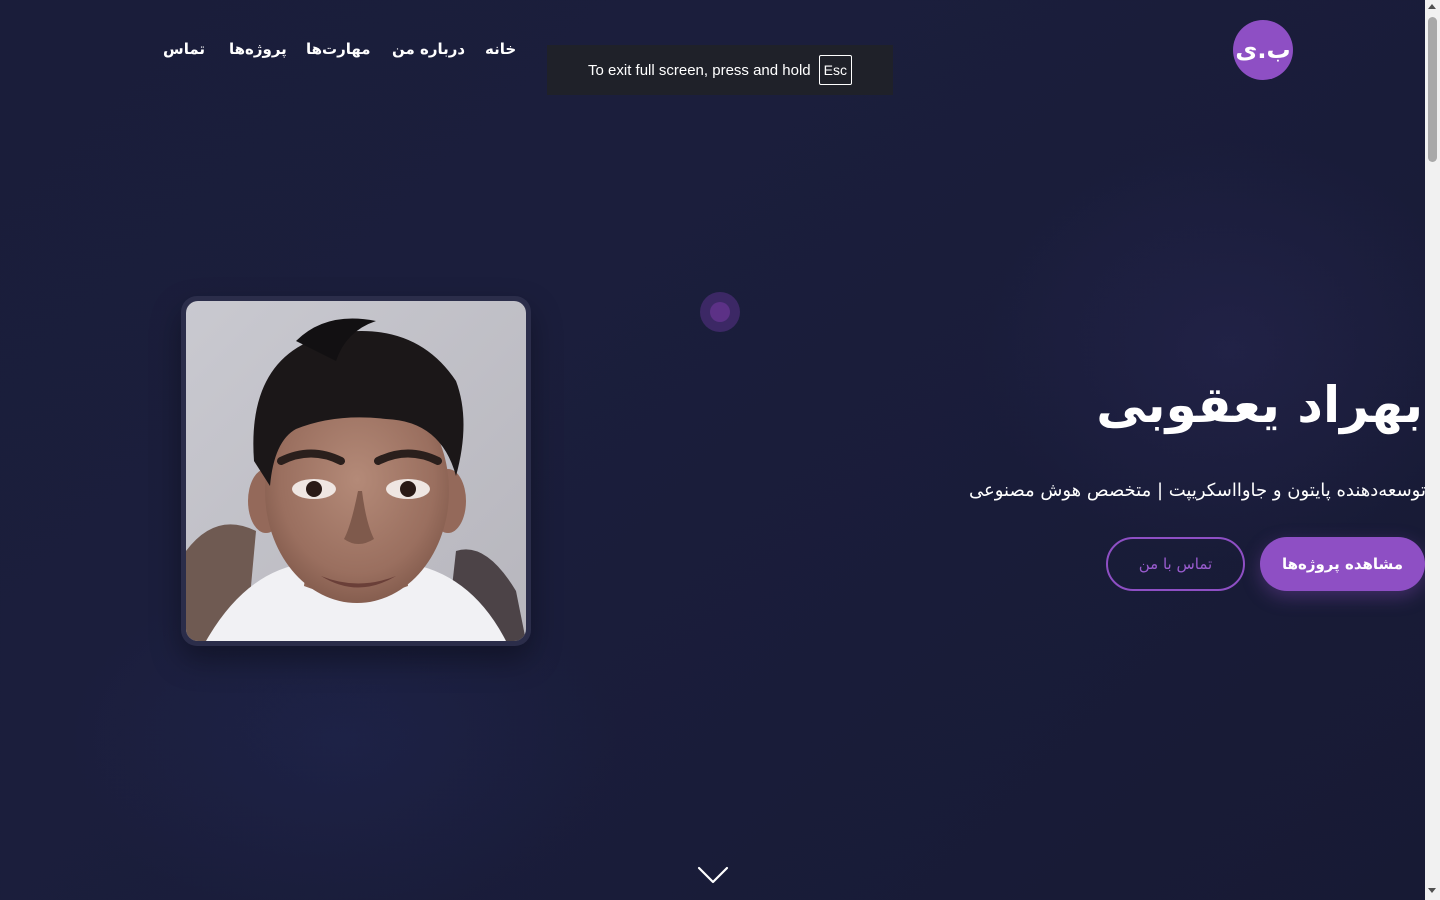  I want to click on nav-item-skills: مهارت‌ها, so click(338, 49).